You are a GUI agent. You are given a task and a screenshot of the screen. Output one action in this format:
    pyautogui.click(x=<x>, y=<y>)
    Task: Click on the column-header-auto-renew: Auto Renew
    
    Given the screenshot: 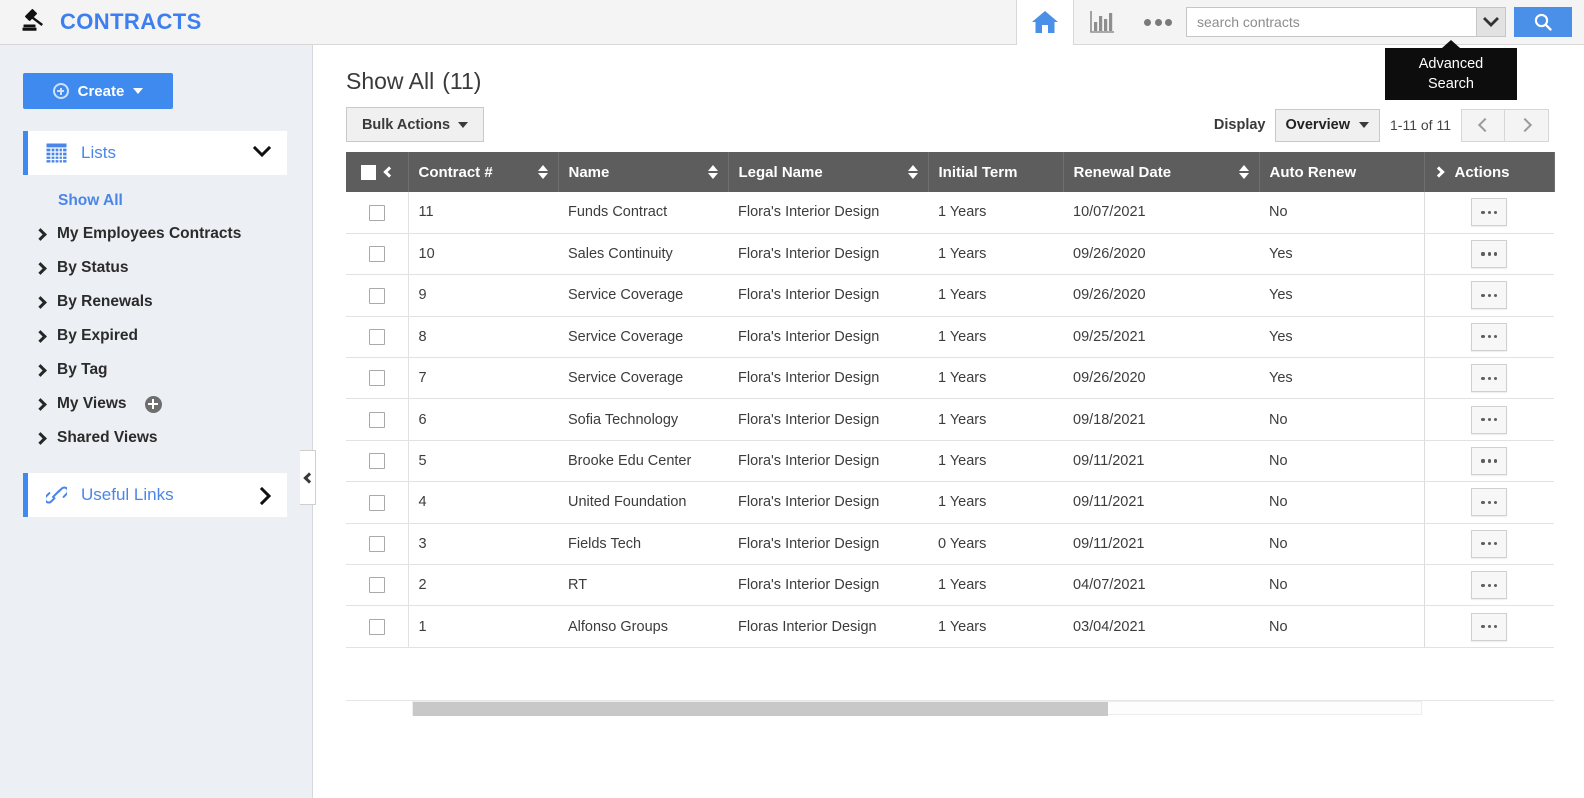 What is the action you would take?
    pyautogui.click(x=1342, y=172)
    